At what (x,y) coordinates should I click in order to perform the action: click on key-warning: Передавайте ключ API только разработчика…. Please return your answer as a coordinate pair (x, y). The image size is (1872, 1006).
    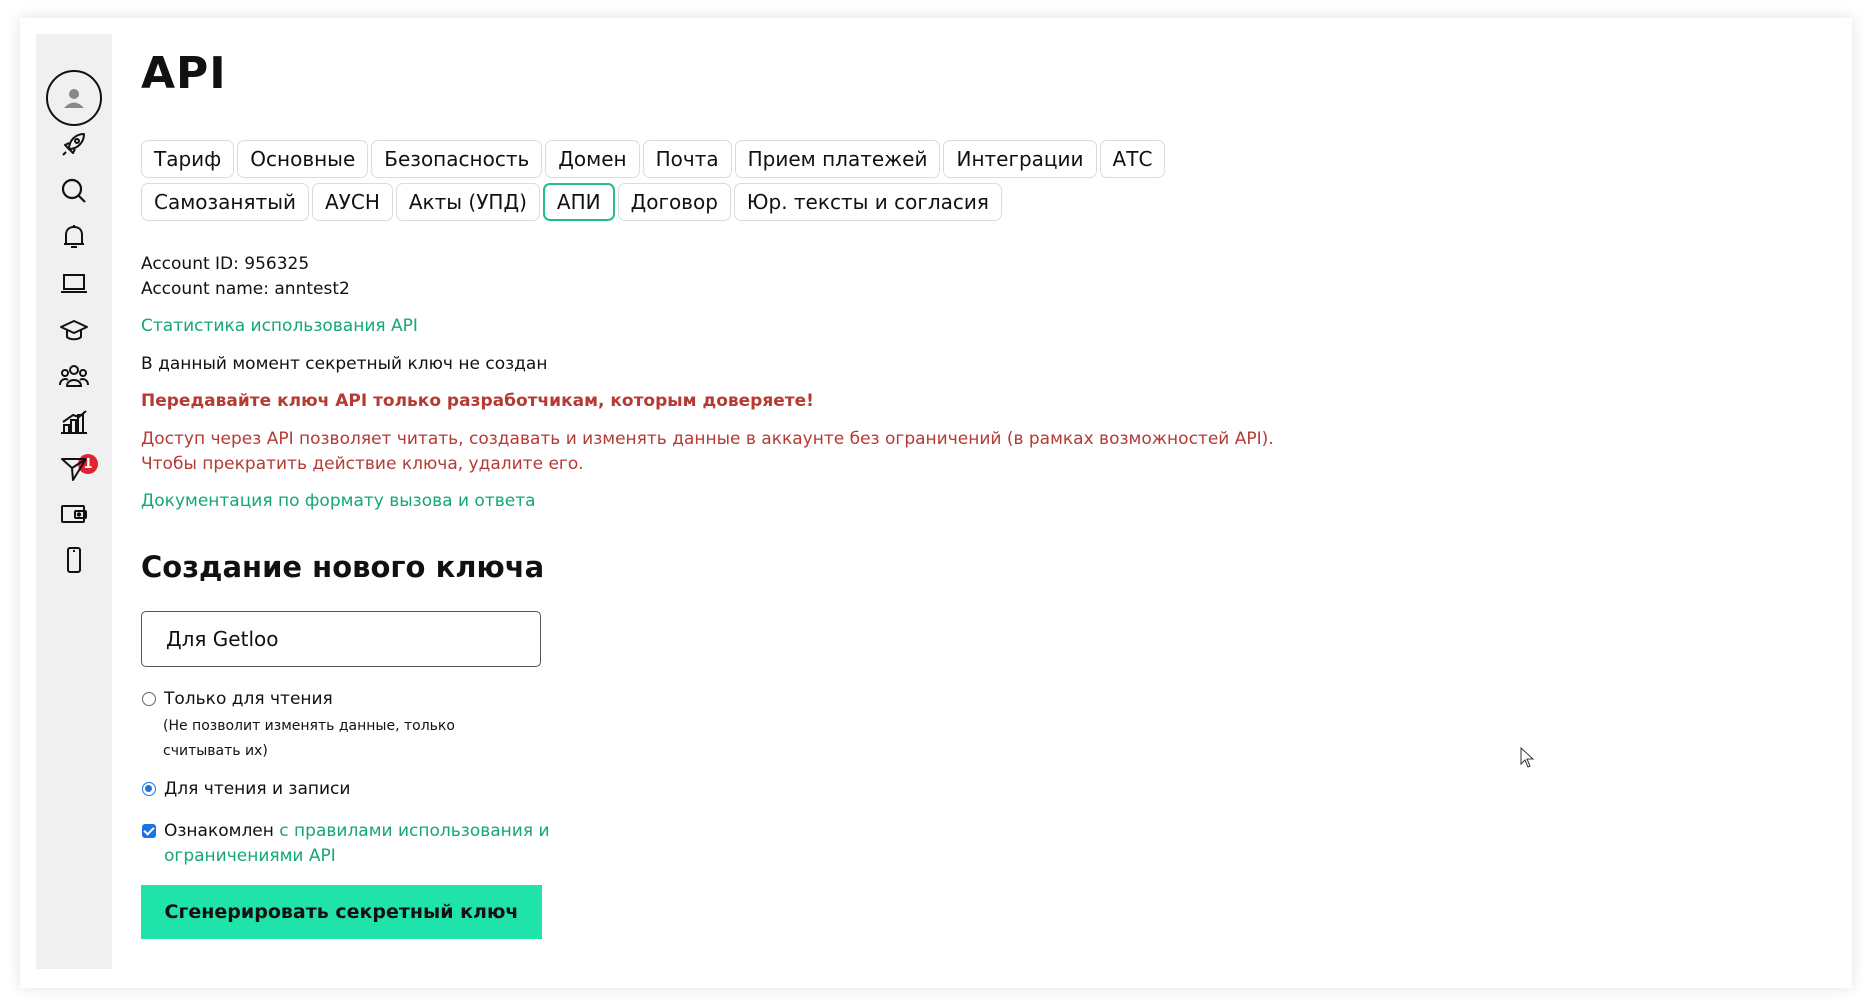
    Looking at the image, I should click on (477, 401).